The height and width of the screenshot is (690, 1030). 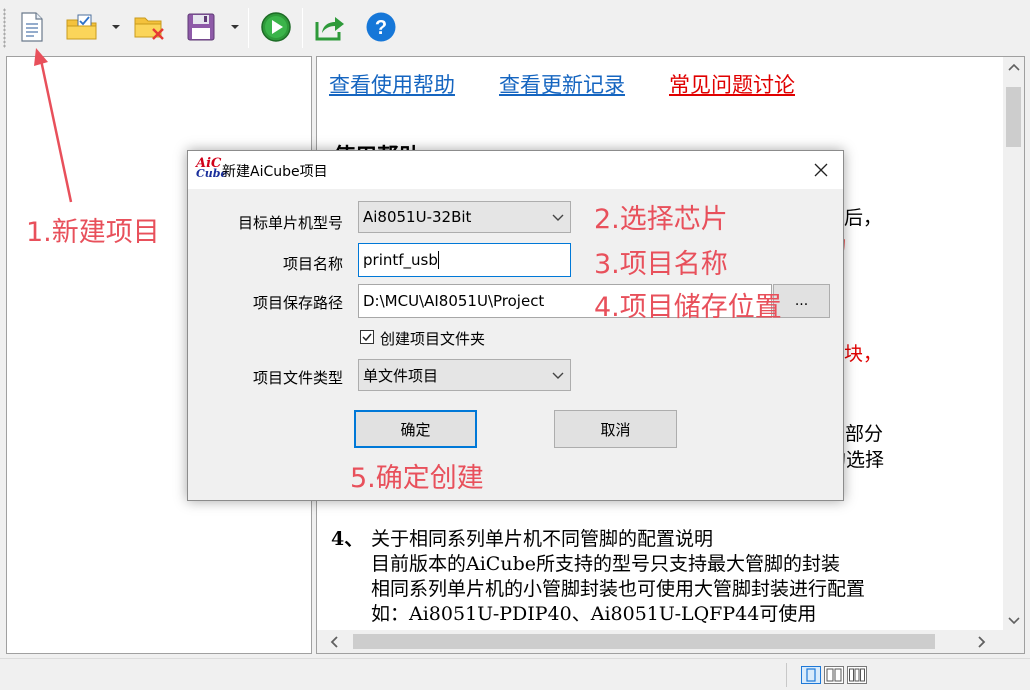 I want to click on section-line: 目前版本的AiCube所支持的型号只支持最大管脚的封装, so click(x=605, y=564).